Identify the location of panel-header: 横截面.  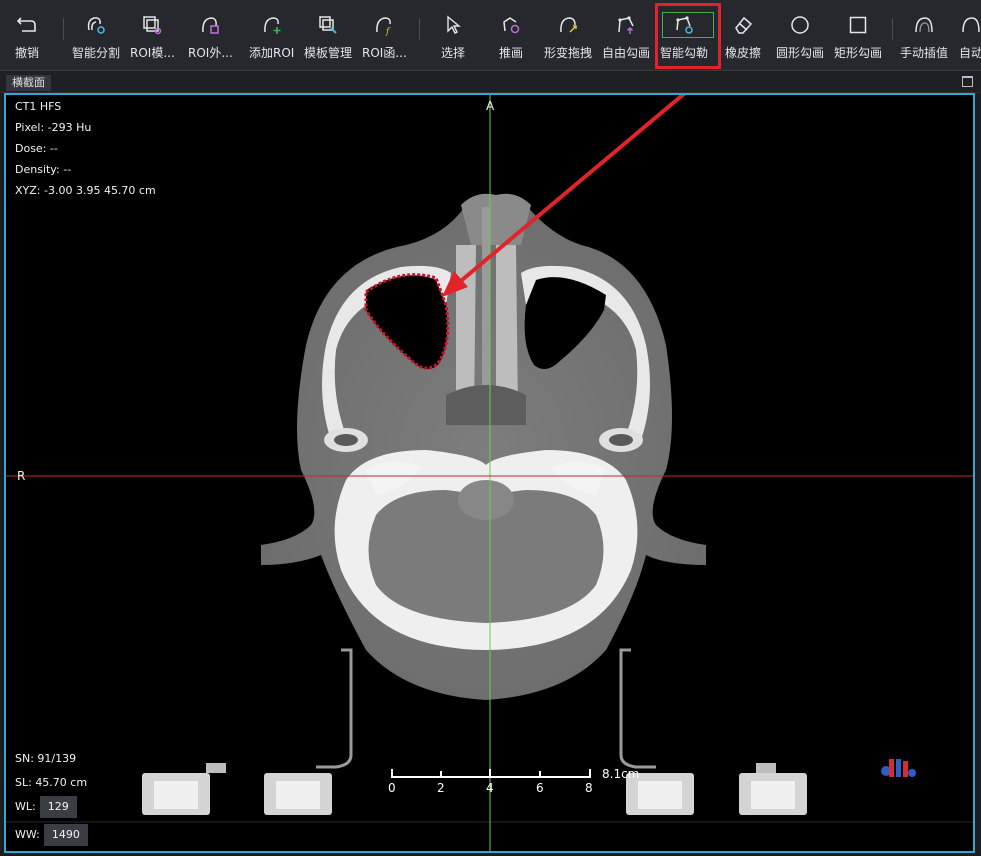
(490, 82).